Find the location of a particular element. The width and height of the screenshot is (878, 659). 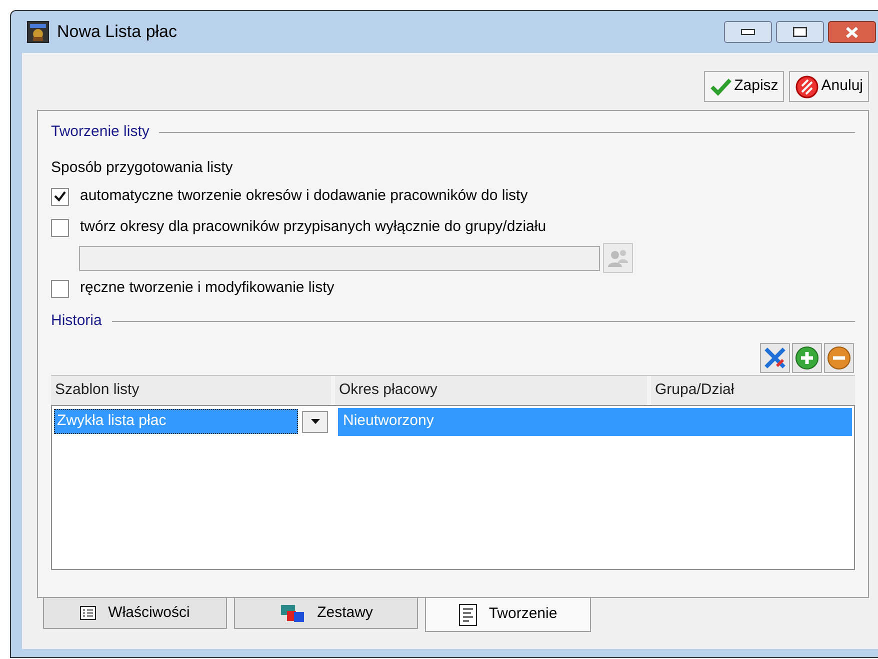

column-header: Szablon listy is located at coordinates (191, 390).